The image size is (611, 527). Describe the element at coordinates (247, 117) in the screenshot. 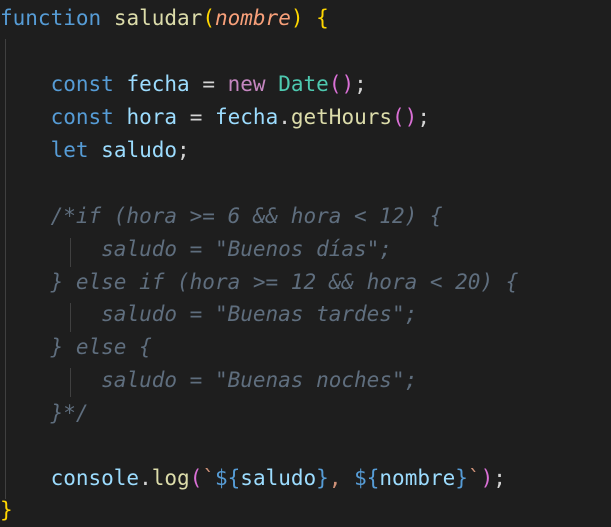

I see `variable-fecha-ref: fecha` at that location.